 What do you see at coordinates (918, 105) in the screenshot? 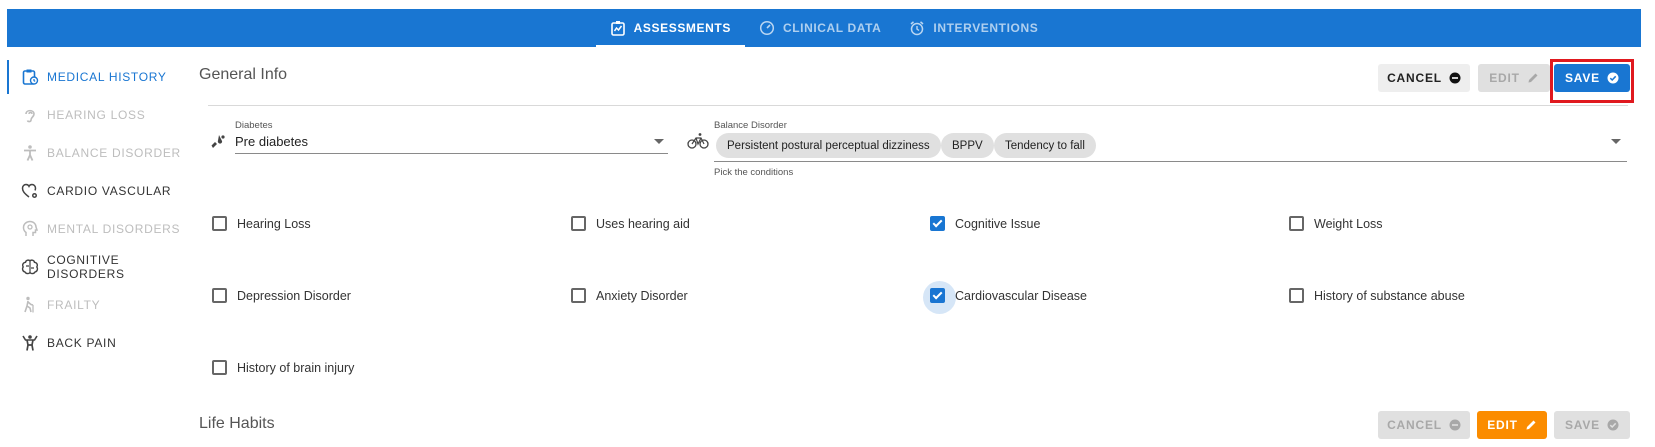
I see `section-divider` at bounding box center [918, 105].